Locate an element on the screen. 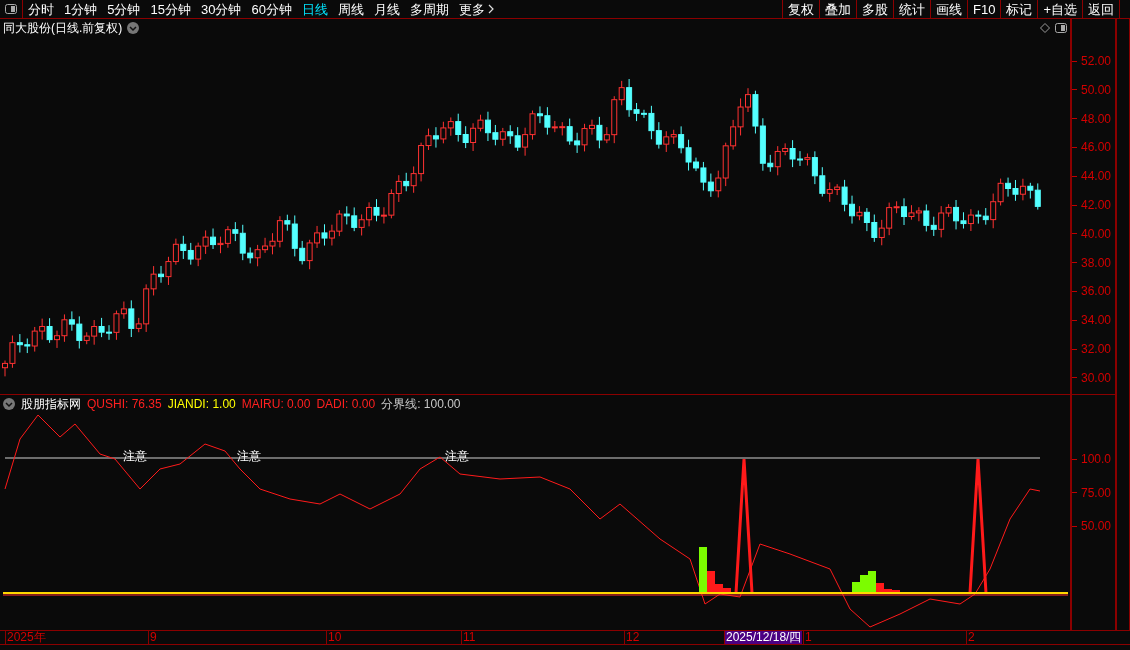 The width and height of the screenshot is (1130, 650). price-tick-label: 40.00 is located at coordinates (1096, 233).